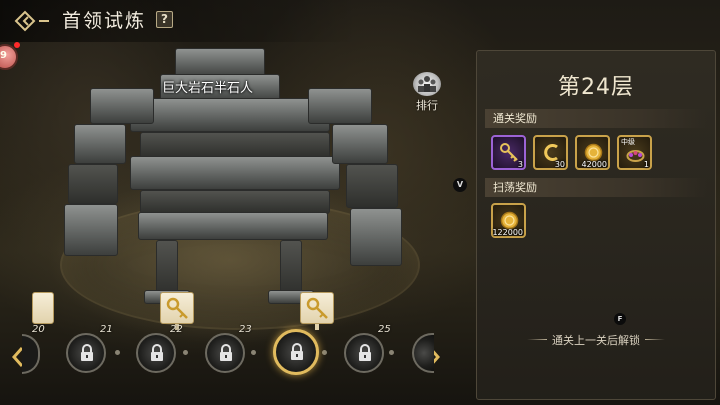  Describe the element at coordinates (596, 340) in the screenshot. I see `unlock-requirement-text: 通关上一关后解锁` at that location.